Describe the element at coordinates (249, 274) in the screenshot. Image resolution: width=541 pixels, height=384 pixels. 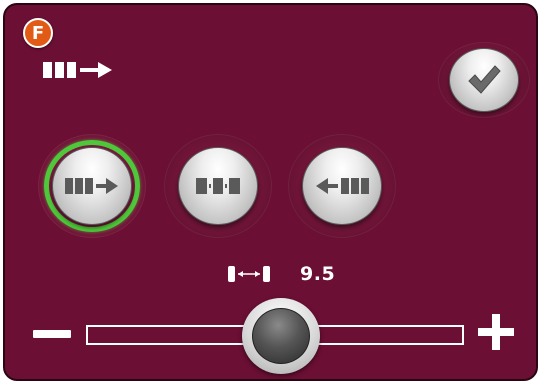
I see `width-spacing-icon` at that location.